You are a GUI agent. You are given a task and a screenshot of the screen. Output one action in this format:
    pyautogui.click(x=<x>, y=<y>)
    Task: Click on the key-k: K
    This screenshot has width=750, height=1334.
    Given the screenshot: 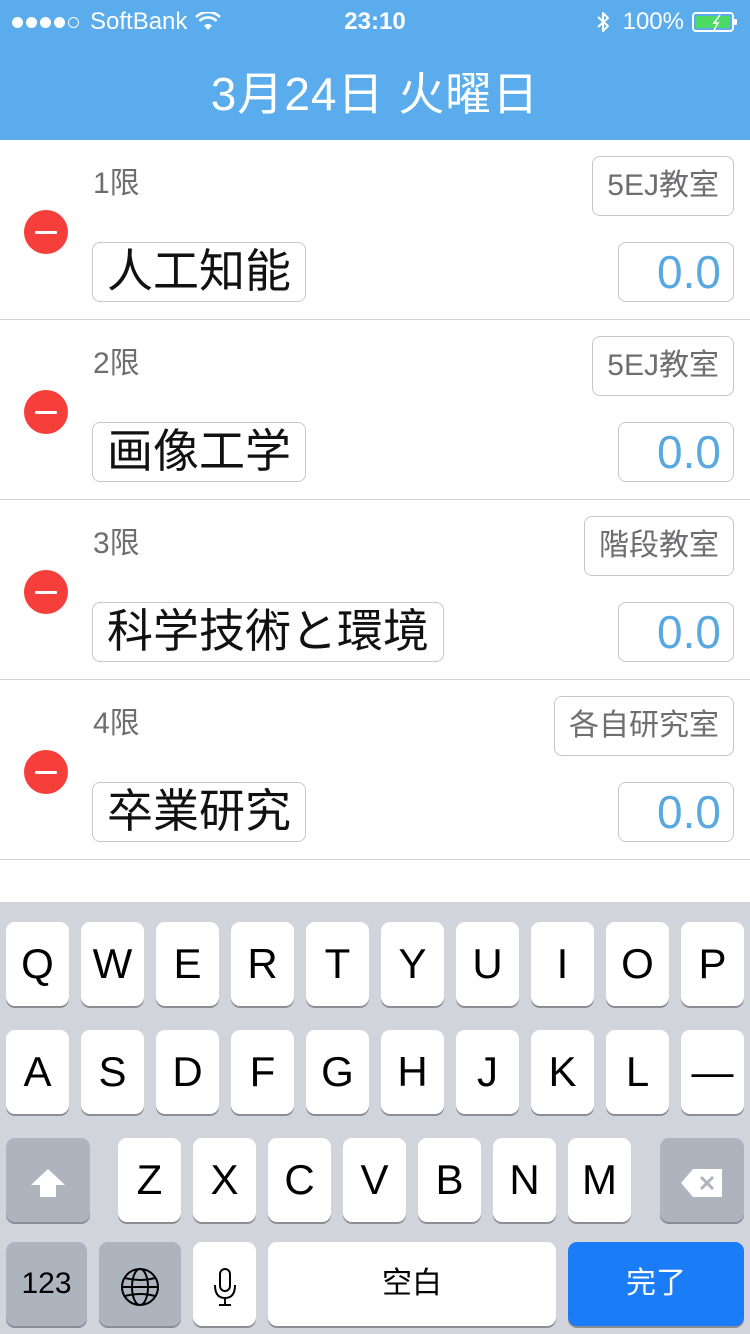 What is the action you would take?
    pyautogui.click(x=562, y=1072)
    